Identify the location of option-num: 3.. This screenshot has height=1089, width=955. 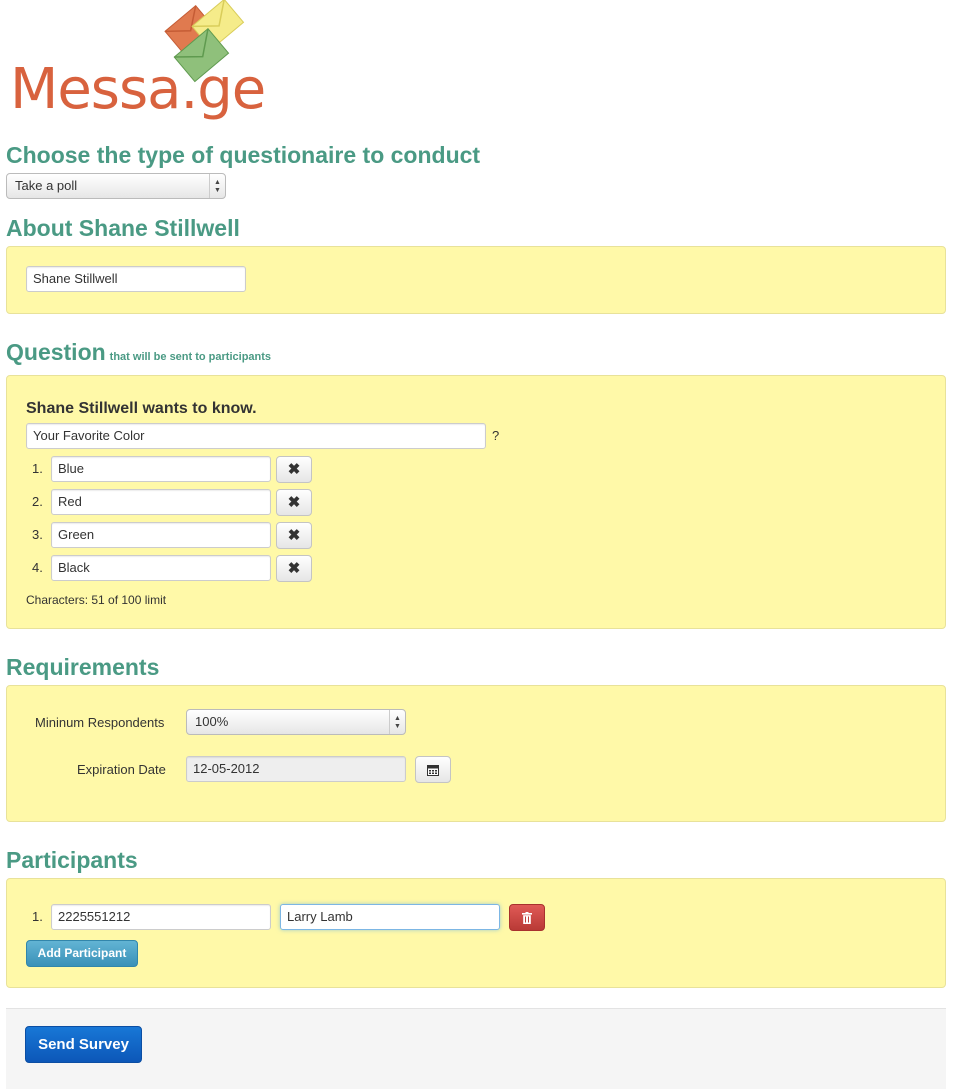
(37, 534).